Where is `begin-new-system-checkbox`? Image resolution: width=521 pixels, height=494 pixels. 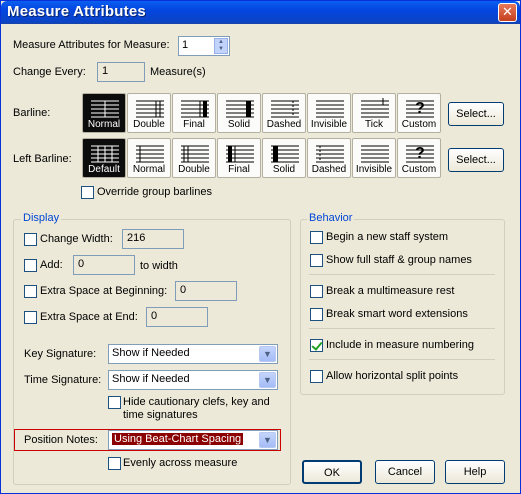 begin-new-system-checkbox is located at coordinates (316, 237).